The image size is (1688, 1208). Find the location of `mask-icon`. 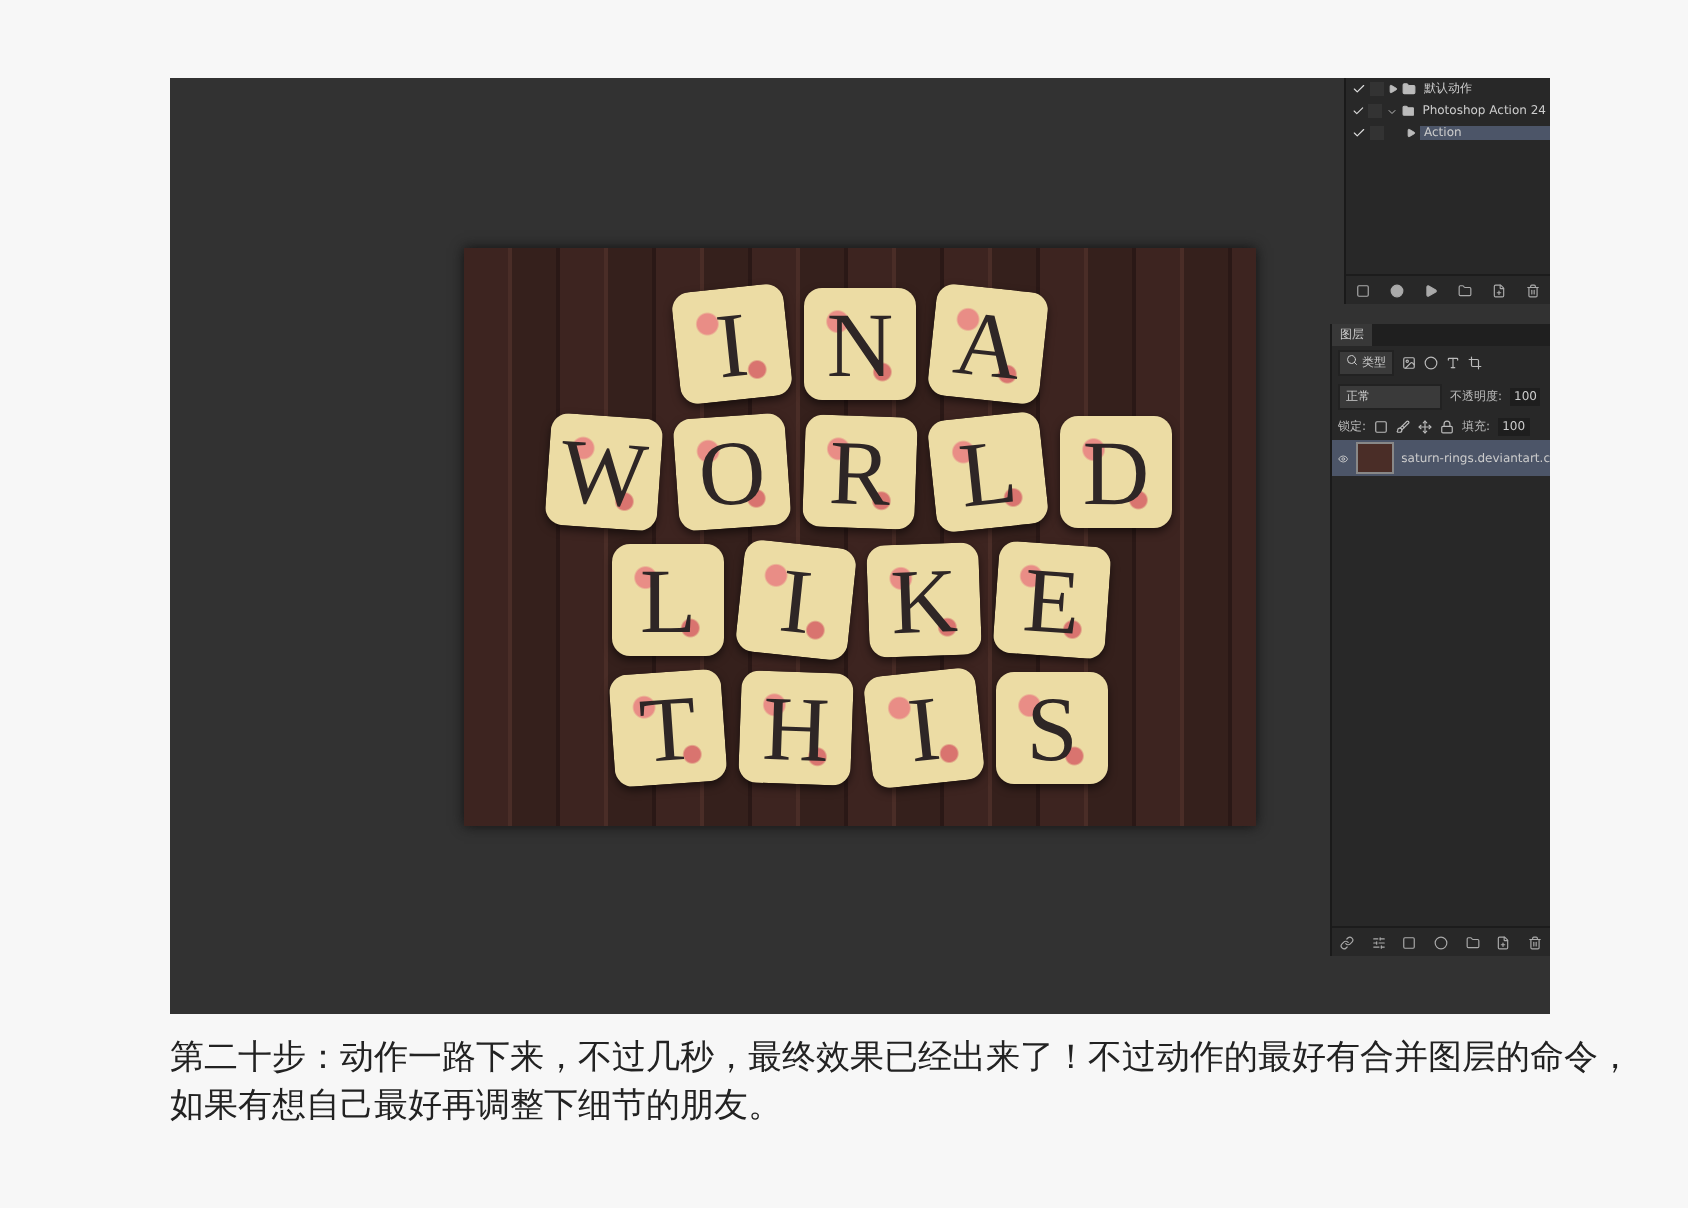

mask-icon is located at coordinates (1409, 942).